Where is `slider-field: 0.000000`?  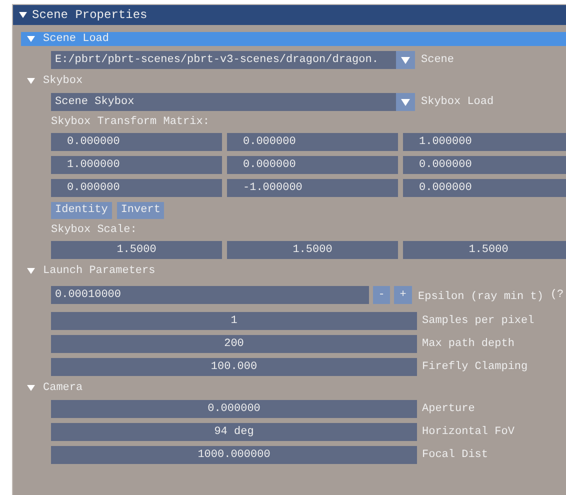
slider-field: 0.000000 is located at coordinates (234, 409).